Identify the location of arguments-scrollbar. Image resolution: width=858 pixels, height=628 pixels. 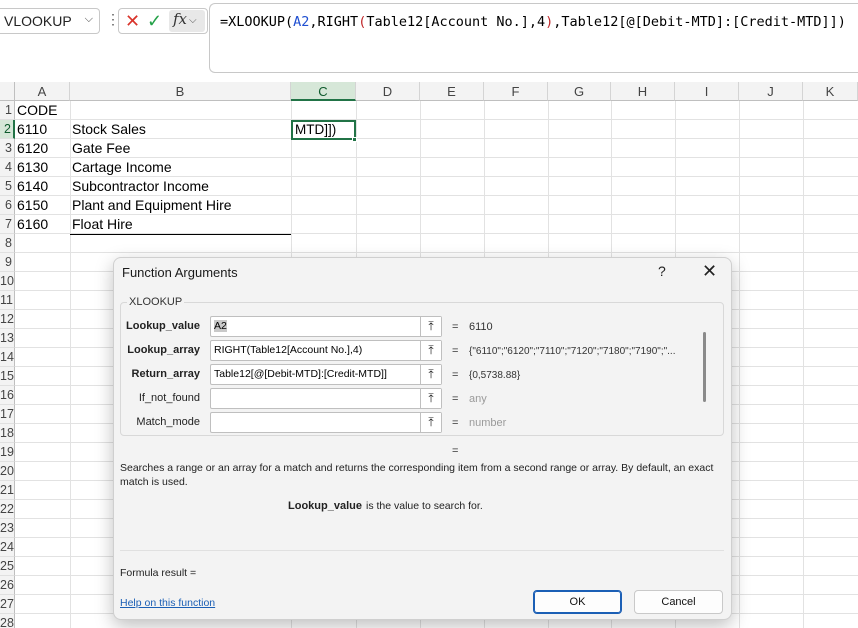
(704, 367).